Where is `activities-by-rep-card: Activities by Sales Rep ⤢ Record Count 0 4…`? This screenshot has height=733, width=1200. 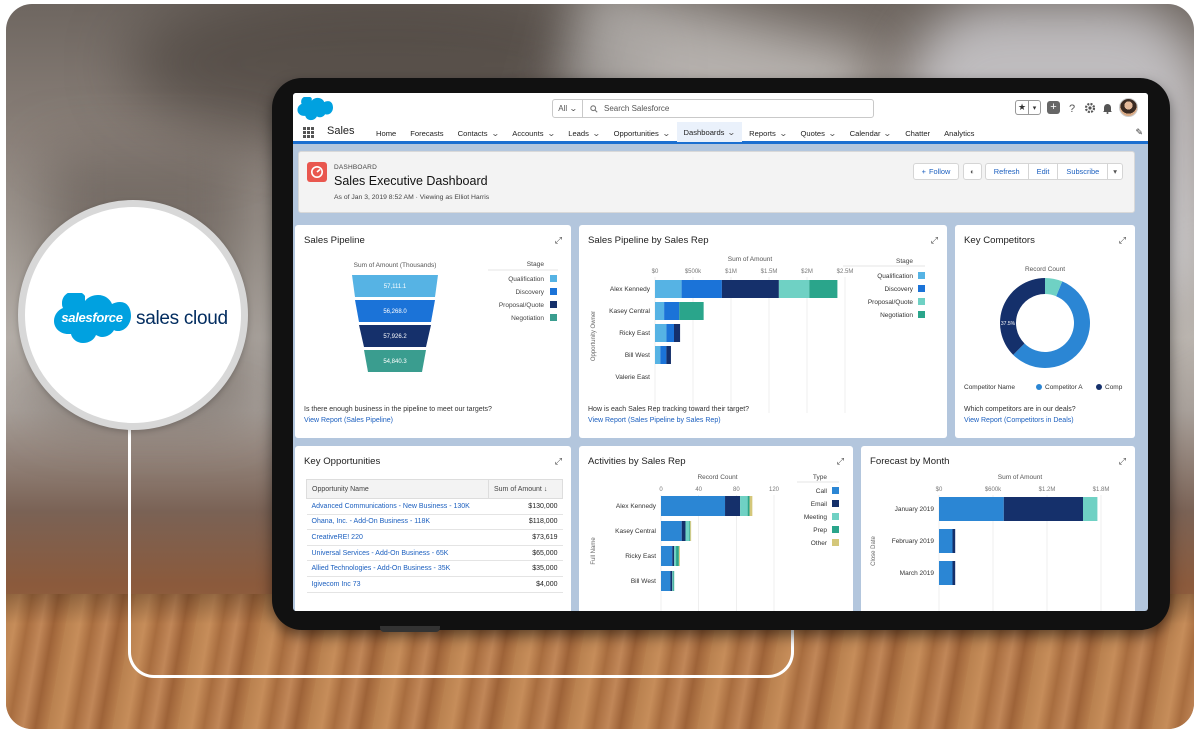
activities-by-rep-card: Activities by Sales Rep ⤢ Record Count 0 4… is located at coordinates (716, 528).